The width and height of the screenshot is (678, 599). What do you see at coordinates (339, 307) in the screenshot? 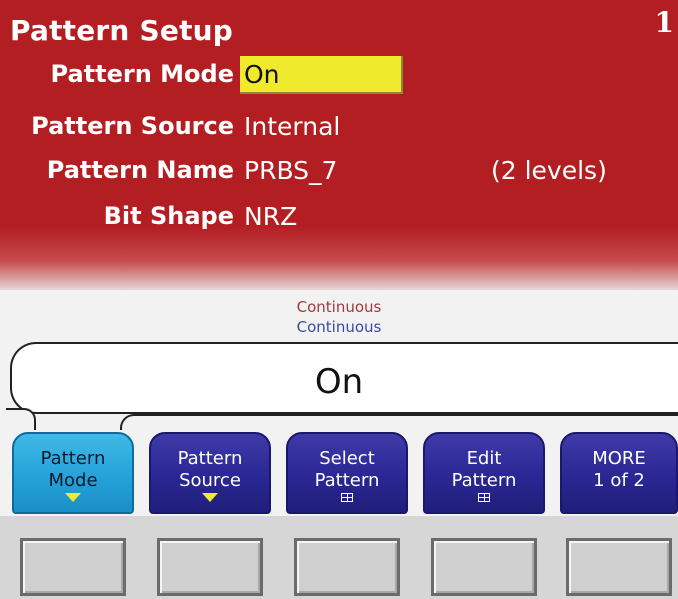
I see `status-line-1: Continuous` at bounding box center [339, 307].